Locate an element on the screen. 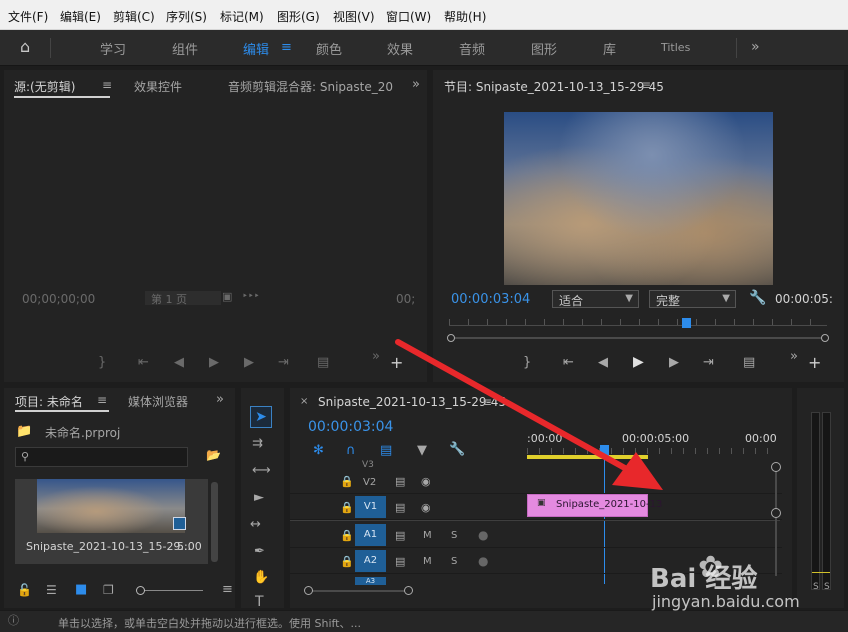 This screenshot has height=632, width=848. watermark-brand: Bai 经验 is located at coordinates (704, 579).